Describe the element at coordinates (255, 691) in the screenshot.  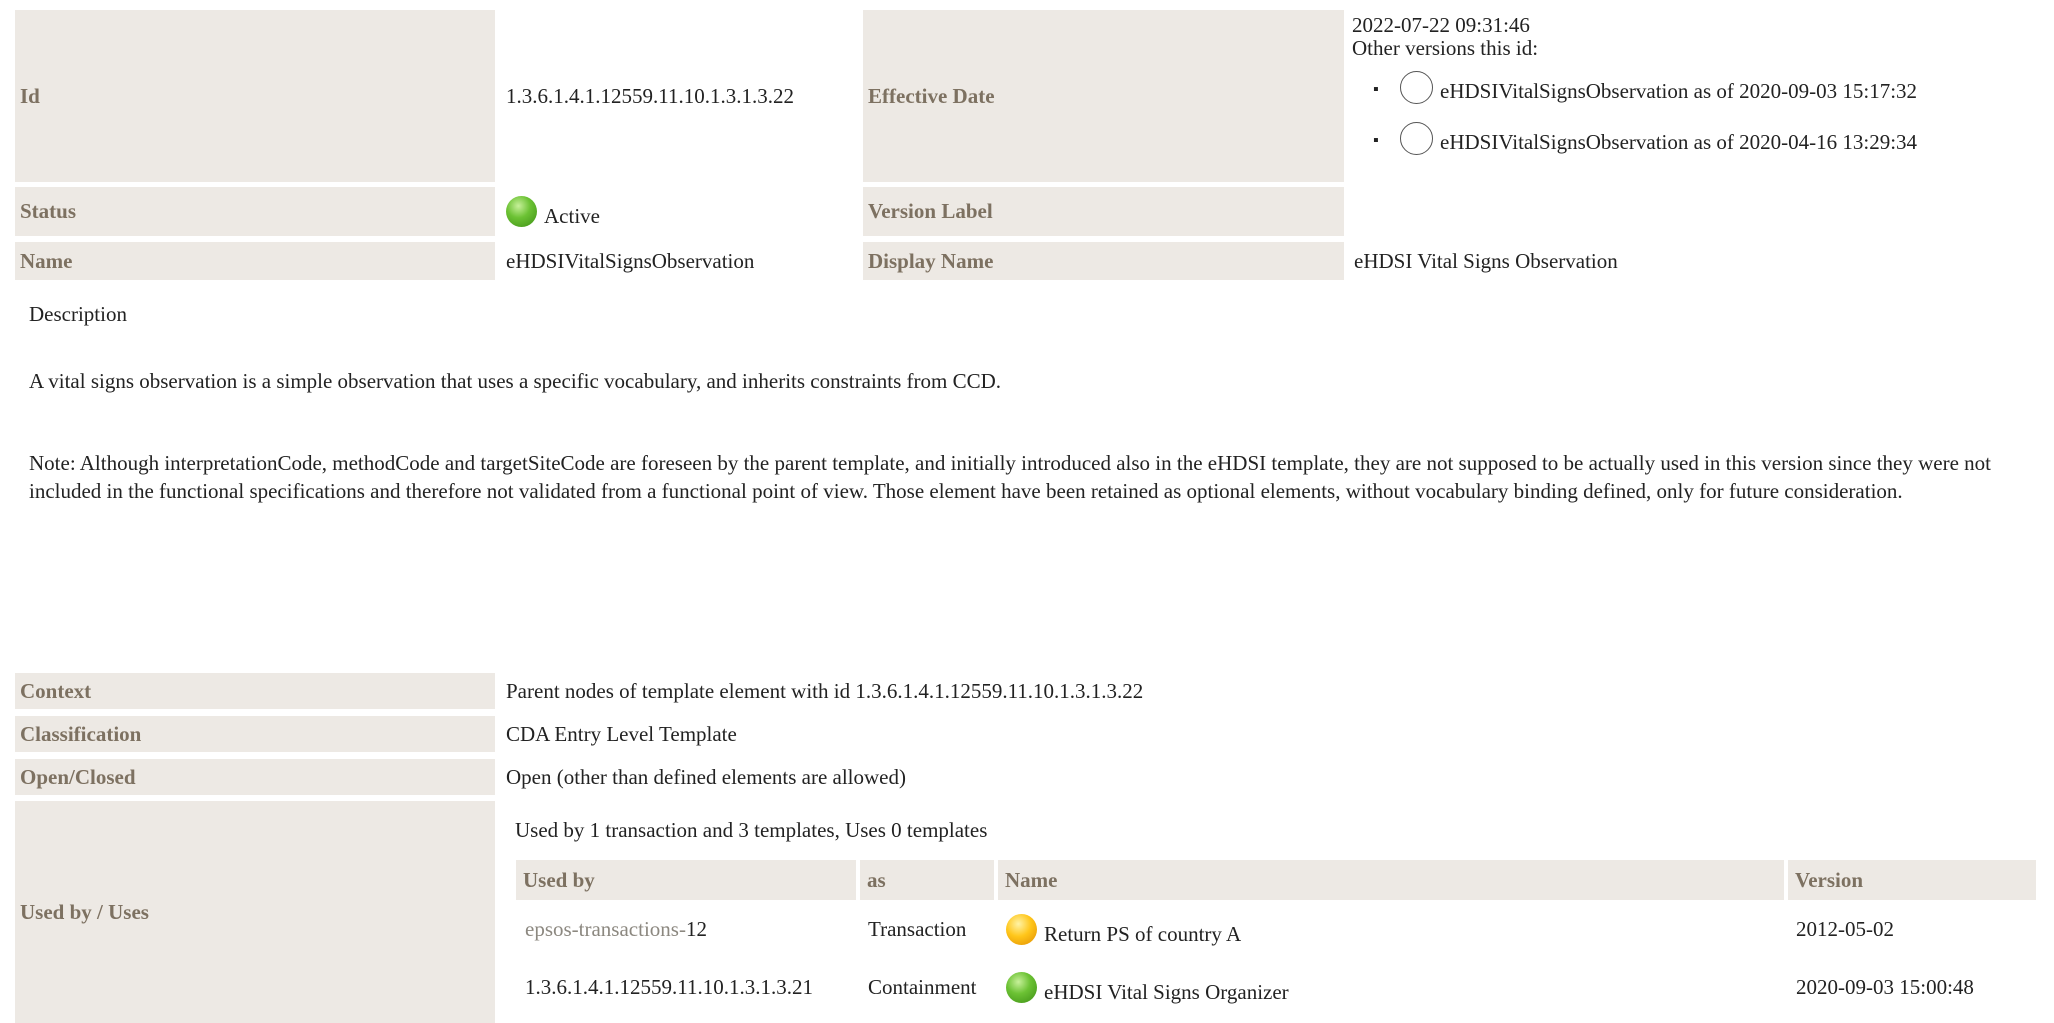
I see `context-label: Context` at that location.